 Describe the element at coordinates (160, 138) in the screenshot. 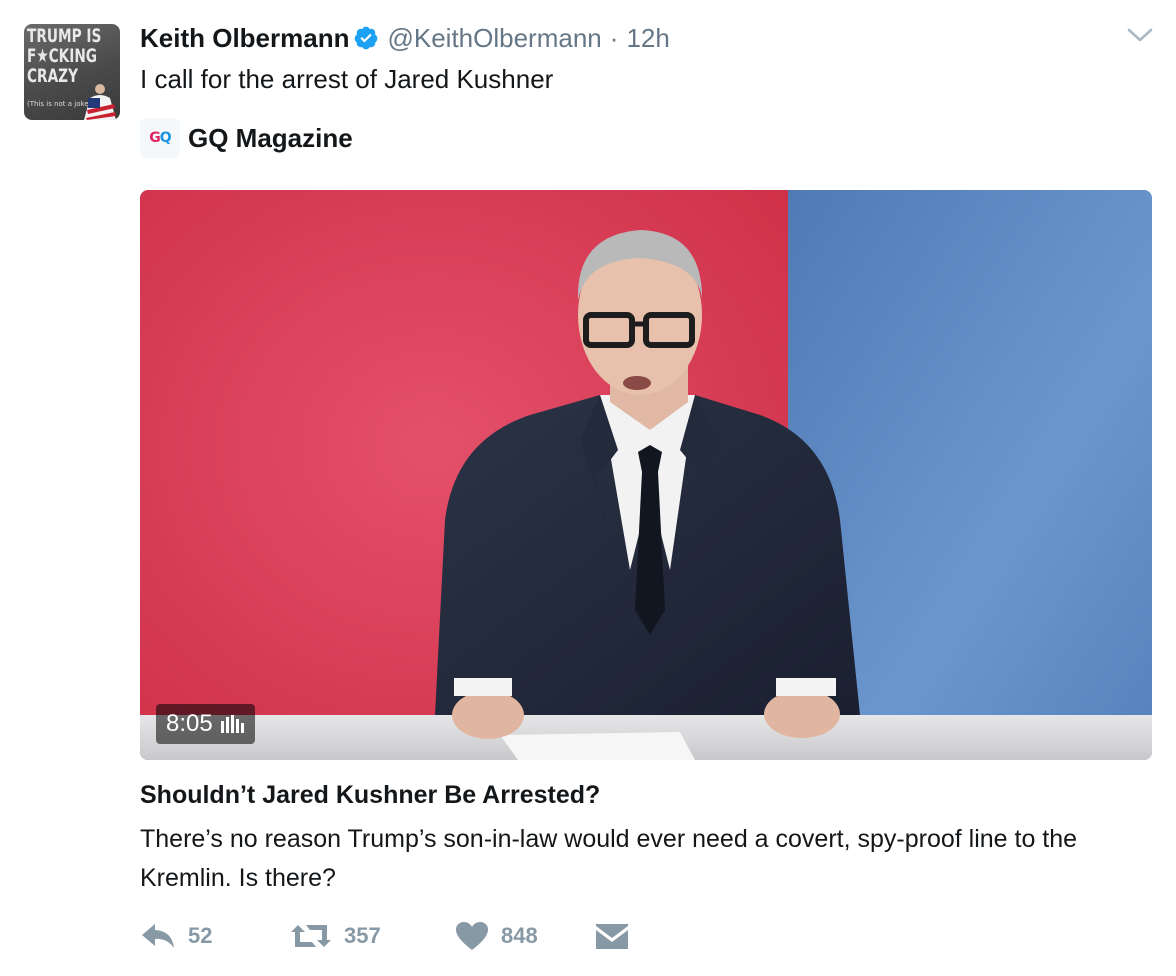

I see `gq-logo-icon: GQ` at that location.